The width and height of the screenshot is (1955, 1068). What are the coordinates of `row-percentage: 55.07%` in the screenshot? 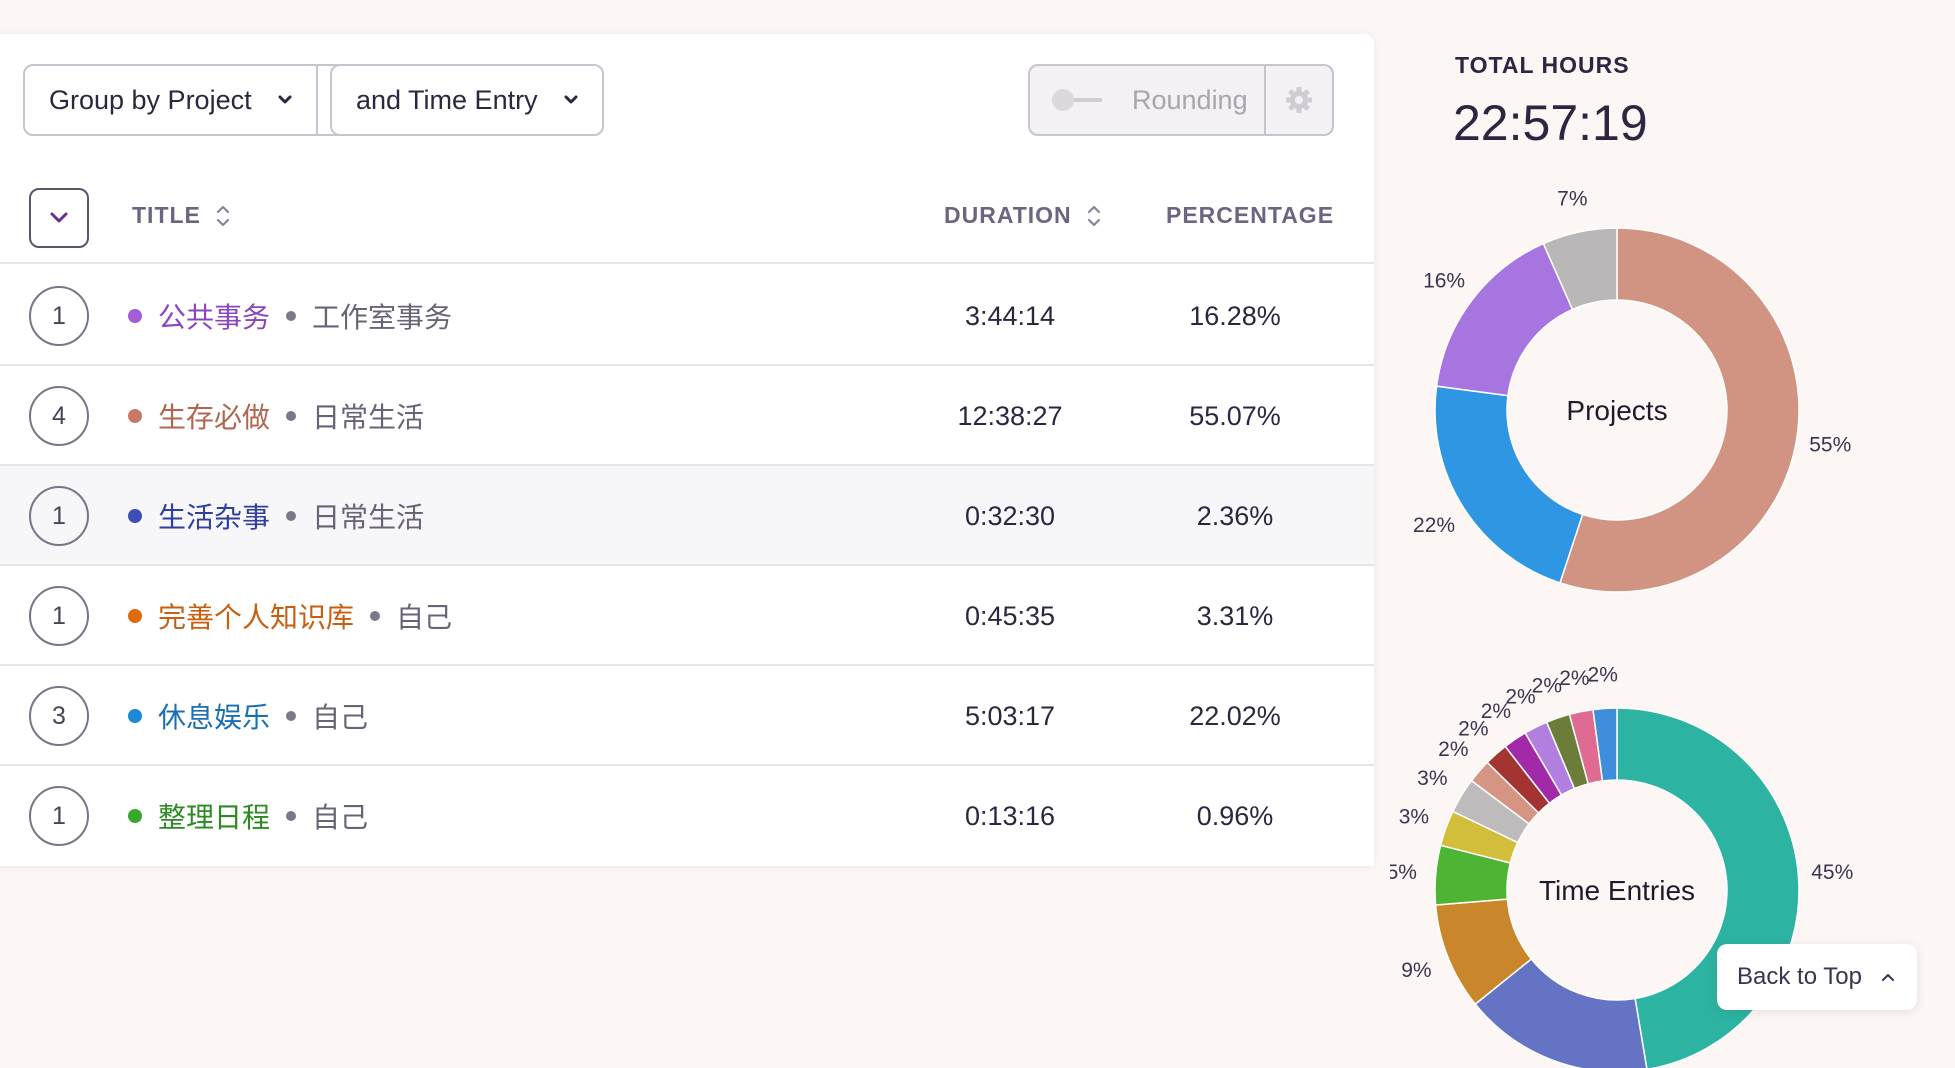 It's located at (1235, 415).